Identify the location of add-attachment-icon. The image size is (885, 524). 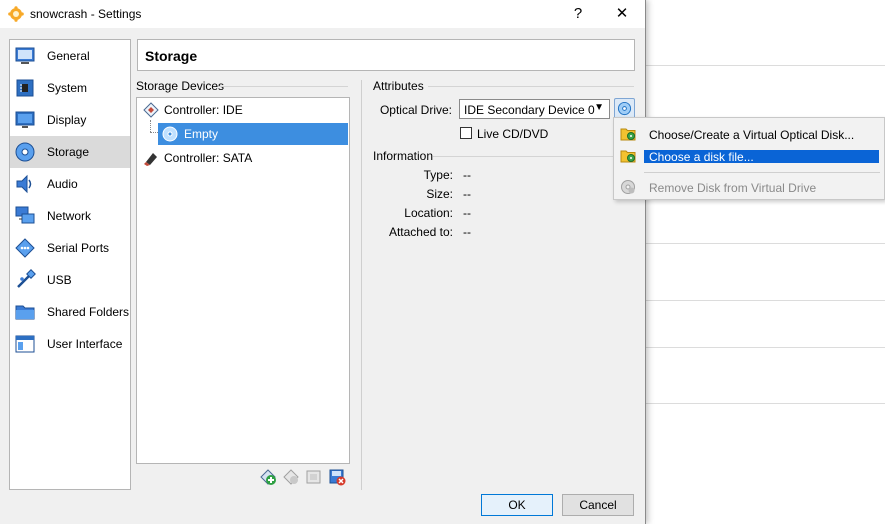
(314, 477).